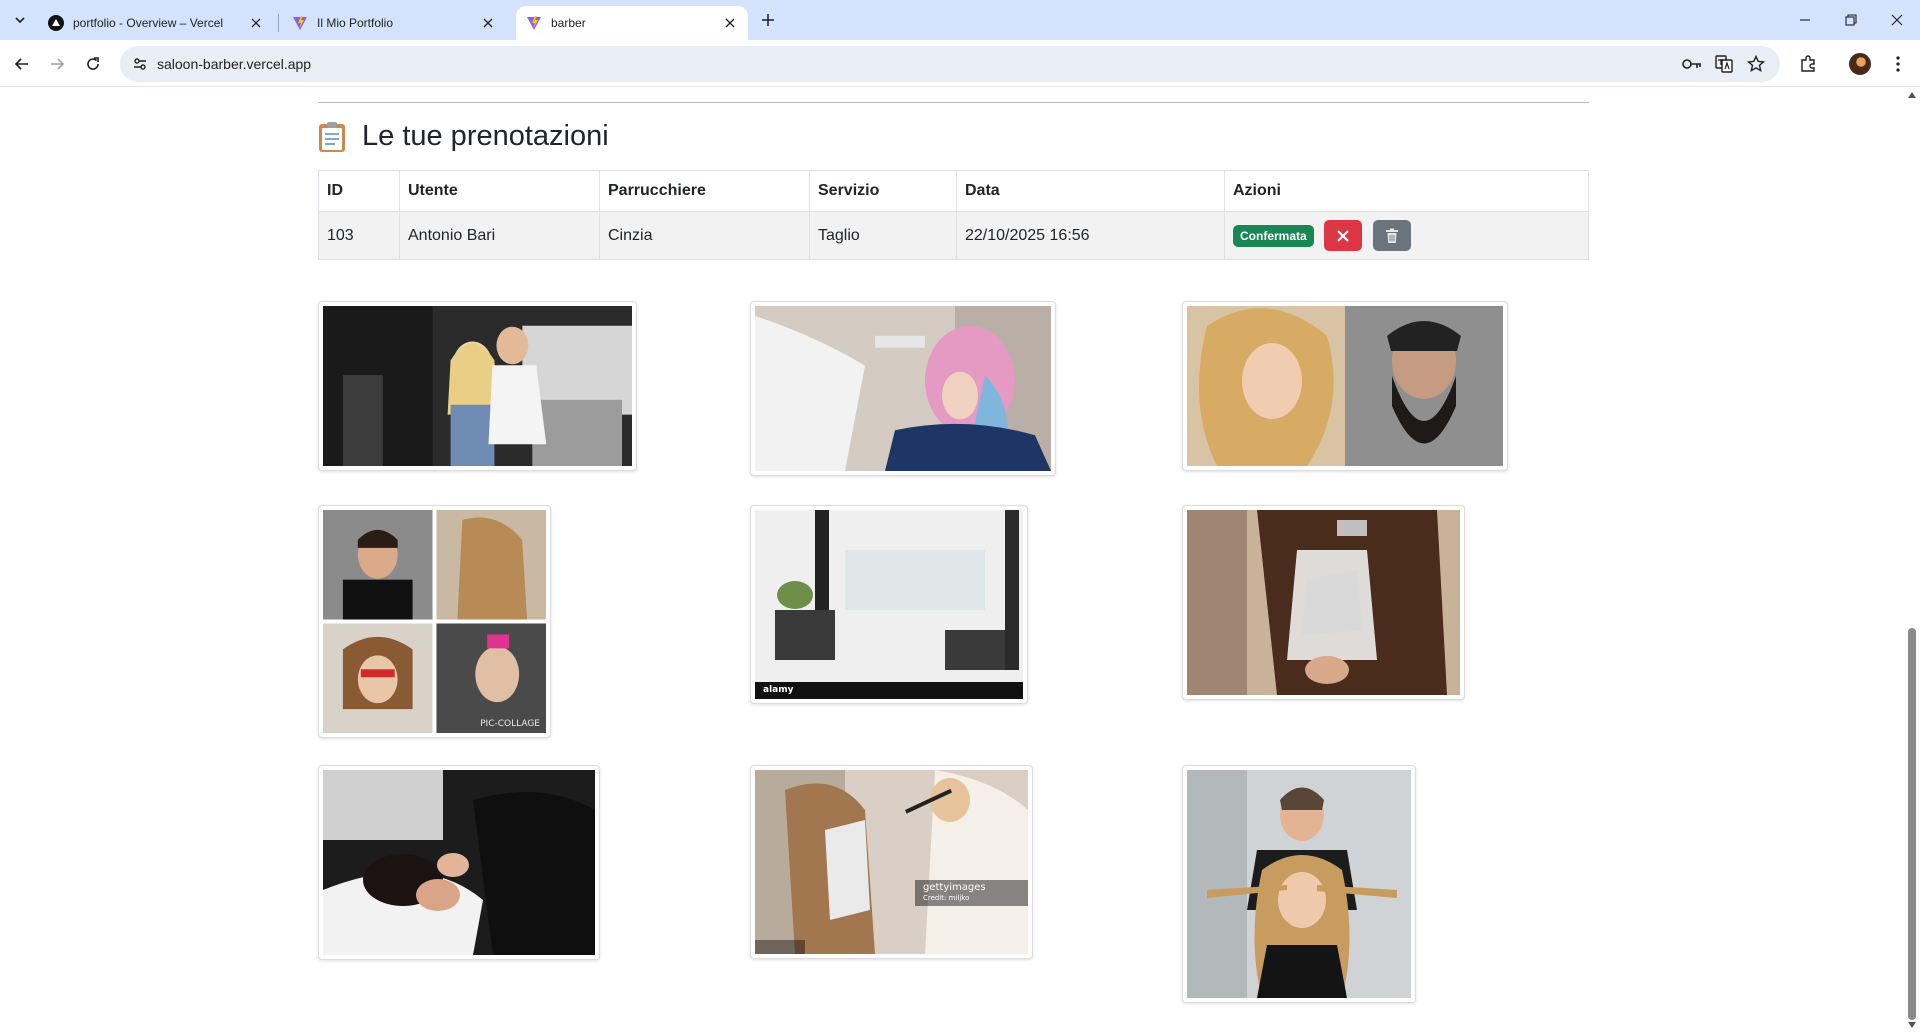  I want to click on cell-parrucchiere: Cinzia, so click(704, 235).